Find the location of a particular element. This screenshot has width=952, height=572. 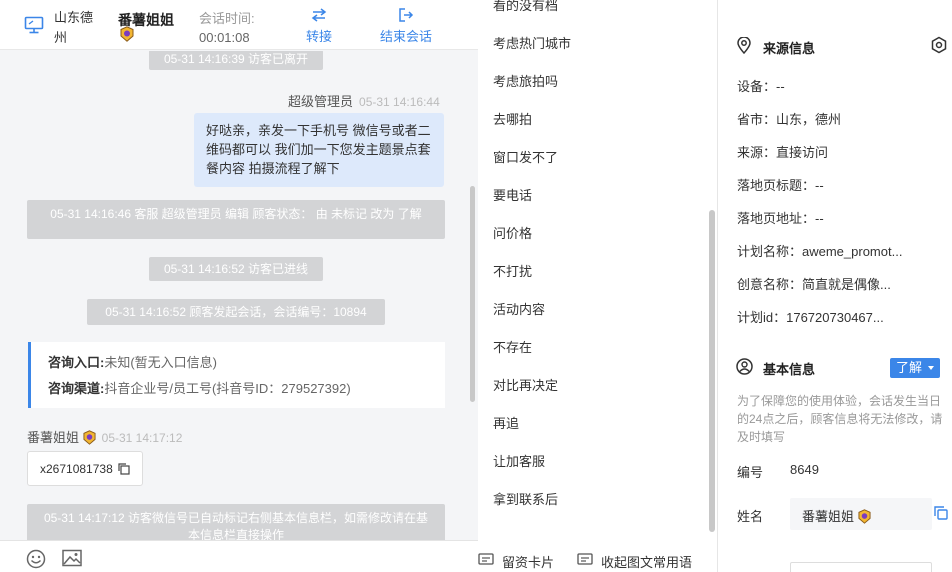

session-time-label: 会话时间: is located at coordinates (227, 18).